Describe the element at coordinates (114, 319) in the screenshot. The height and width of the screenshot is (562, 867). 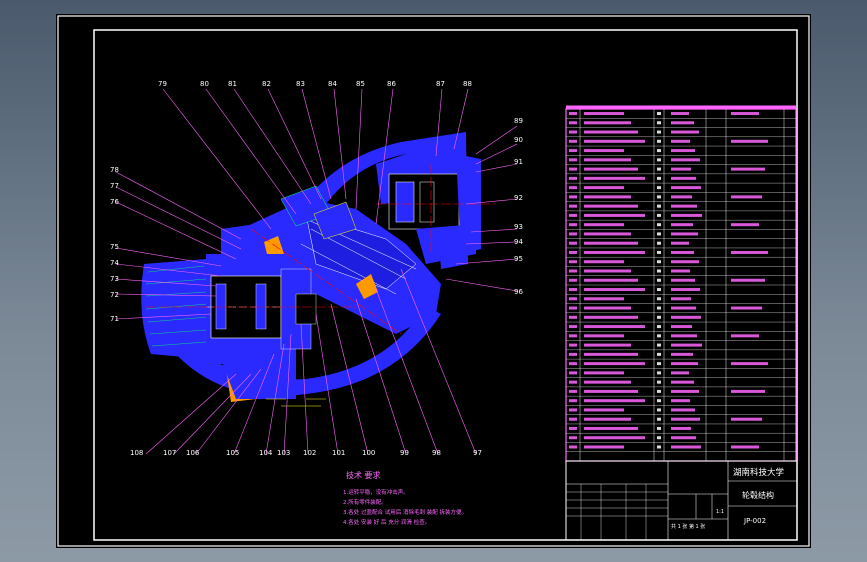
I see `part-number: 71` at that location.